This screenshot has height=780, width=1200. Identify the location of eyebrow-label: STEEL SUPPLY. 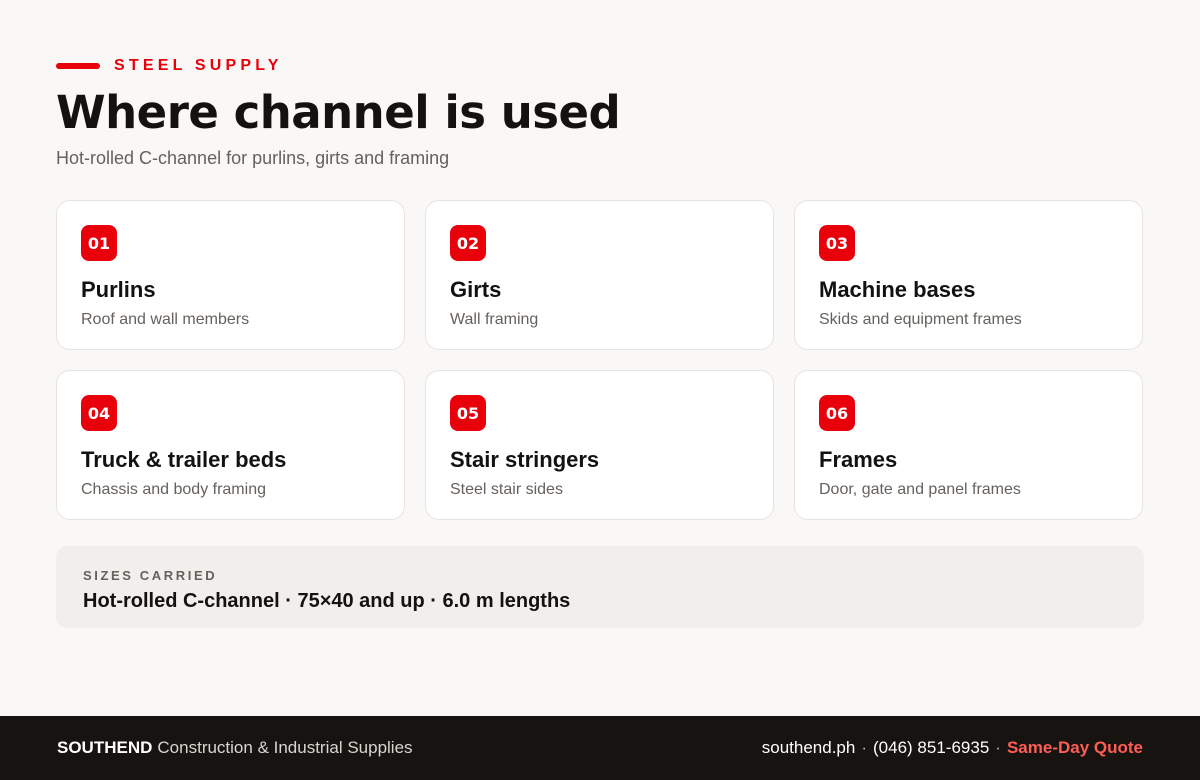
(198, 65).